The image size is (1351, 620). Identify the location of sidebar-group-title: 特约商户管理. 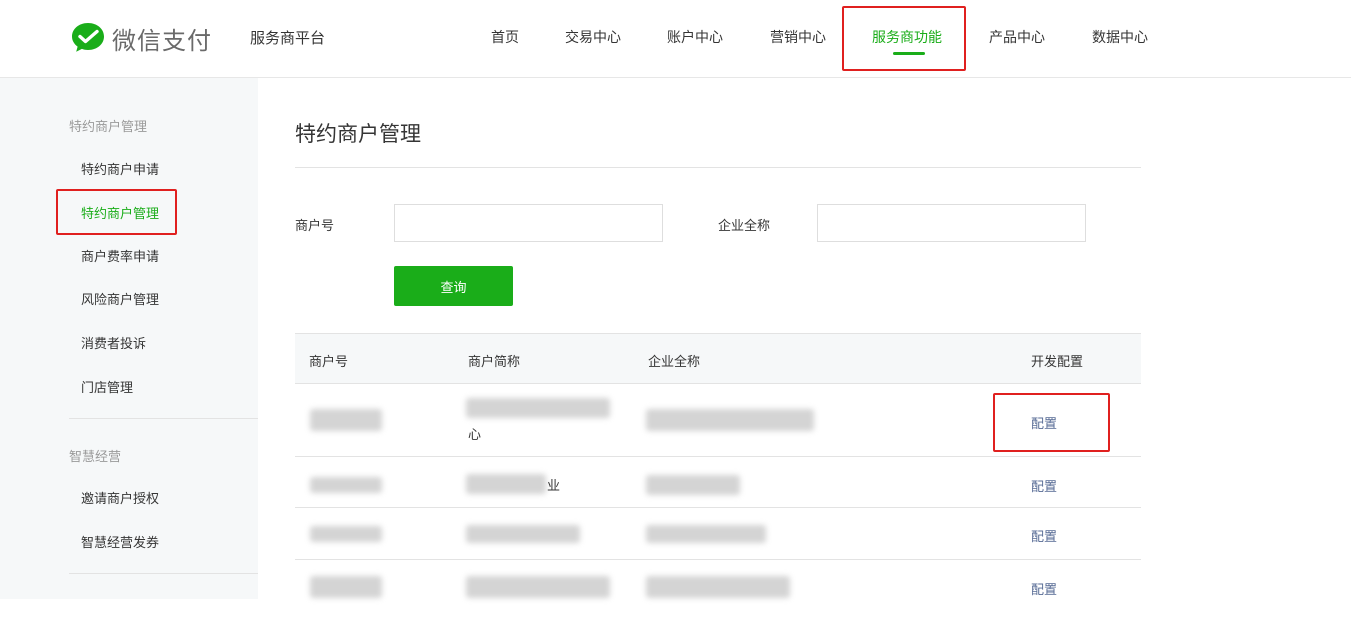
(108, 127).